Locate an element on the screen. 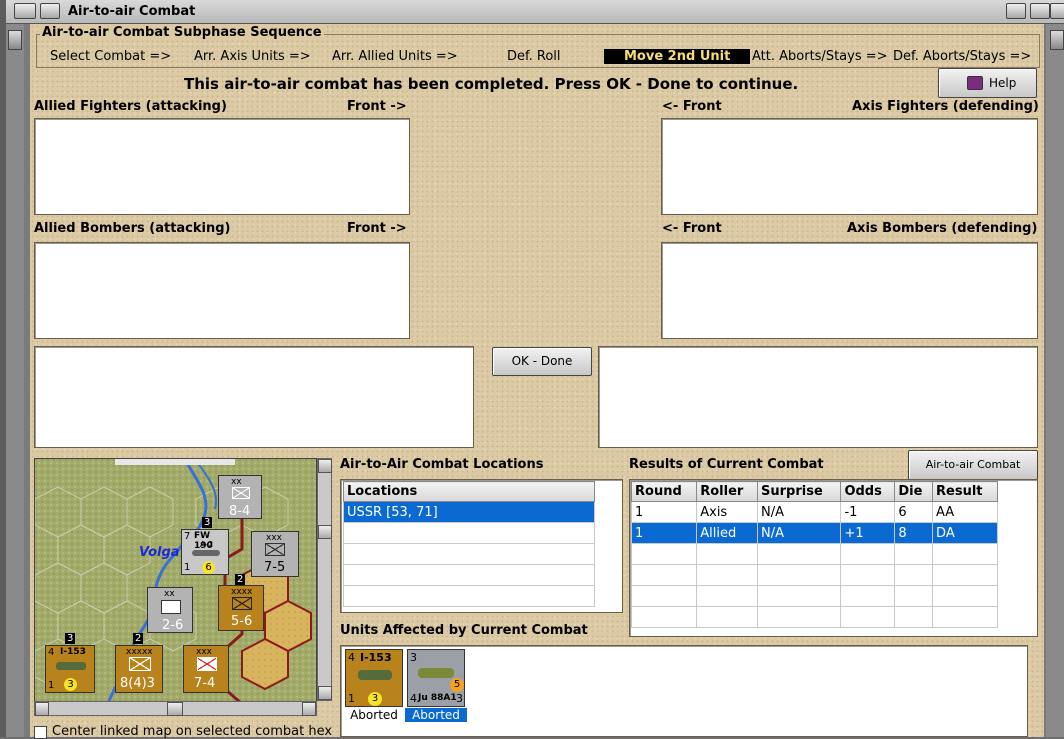 The width and height of the screenshot is (1064, 739). step-move-2nd-unit: Move 2nd Unit is located at coordinates (677, 56).